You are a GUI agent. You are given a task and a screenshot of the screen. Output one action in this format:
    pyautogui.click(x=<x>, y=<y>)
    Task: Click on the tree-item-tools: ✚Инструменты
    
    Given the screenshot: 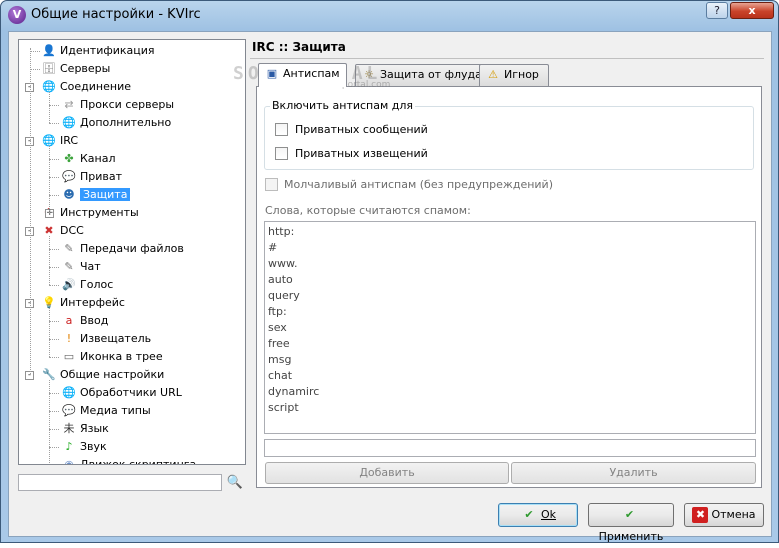 What is the action you would take?
    pyautogui.click(x=90, y=213)
    